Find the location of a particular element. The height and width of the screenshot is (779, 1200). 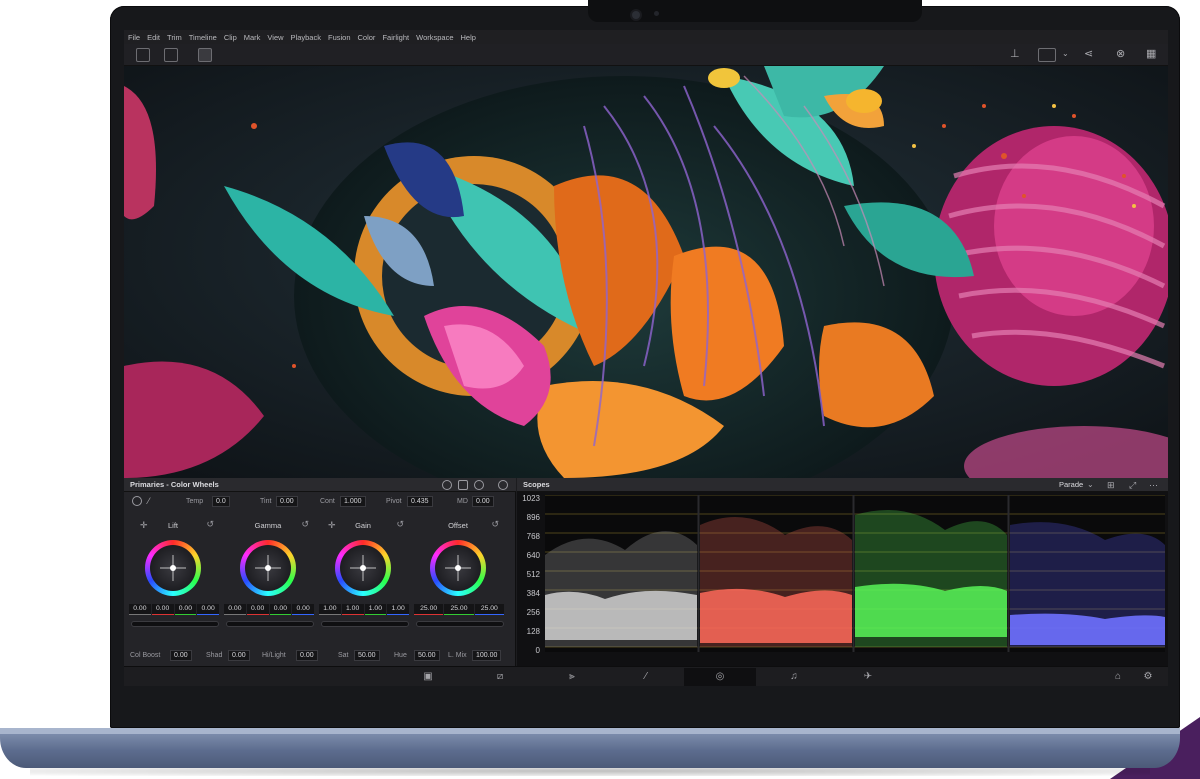

lift-g-value: 0.00 is located at coordinates (185, 609).